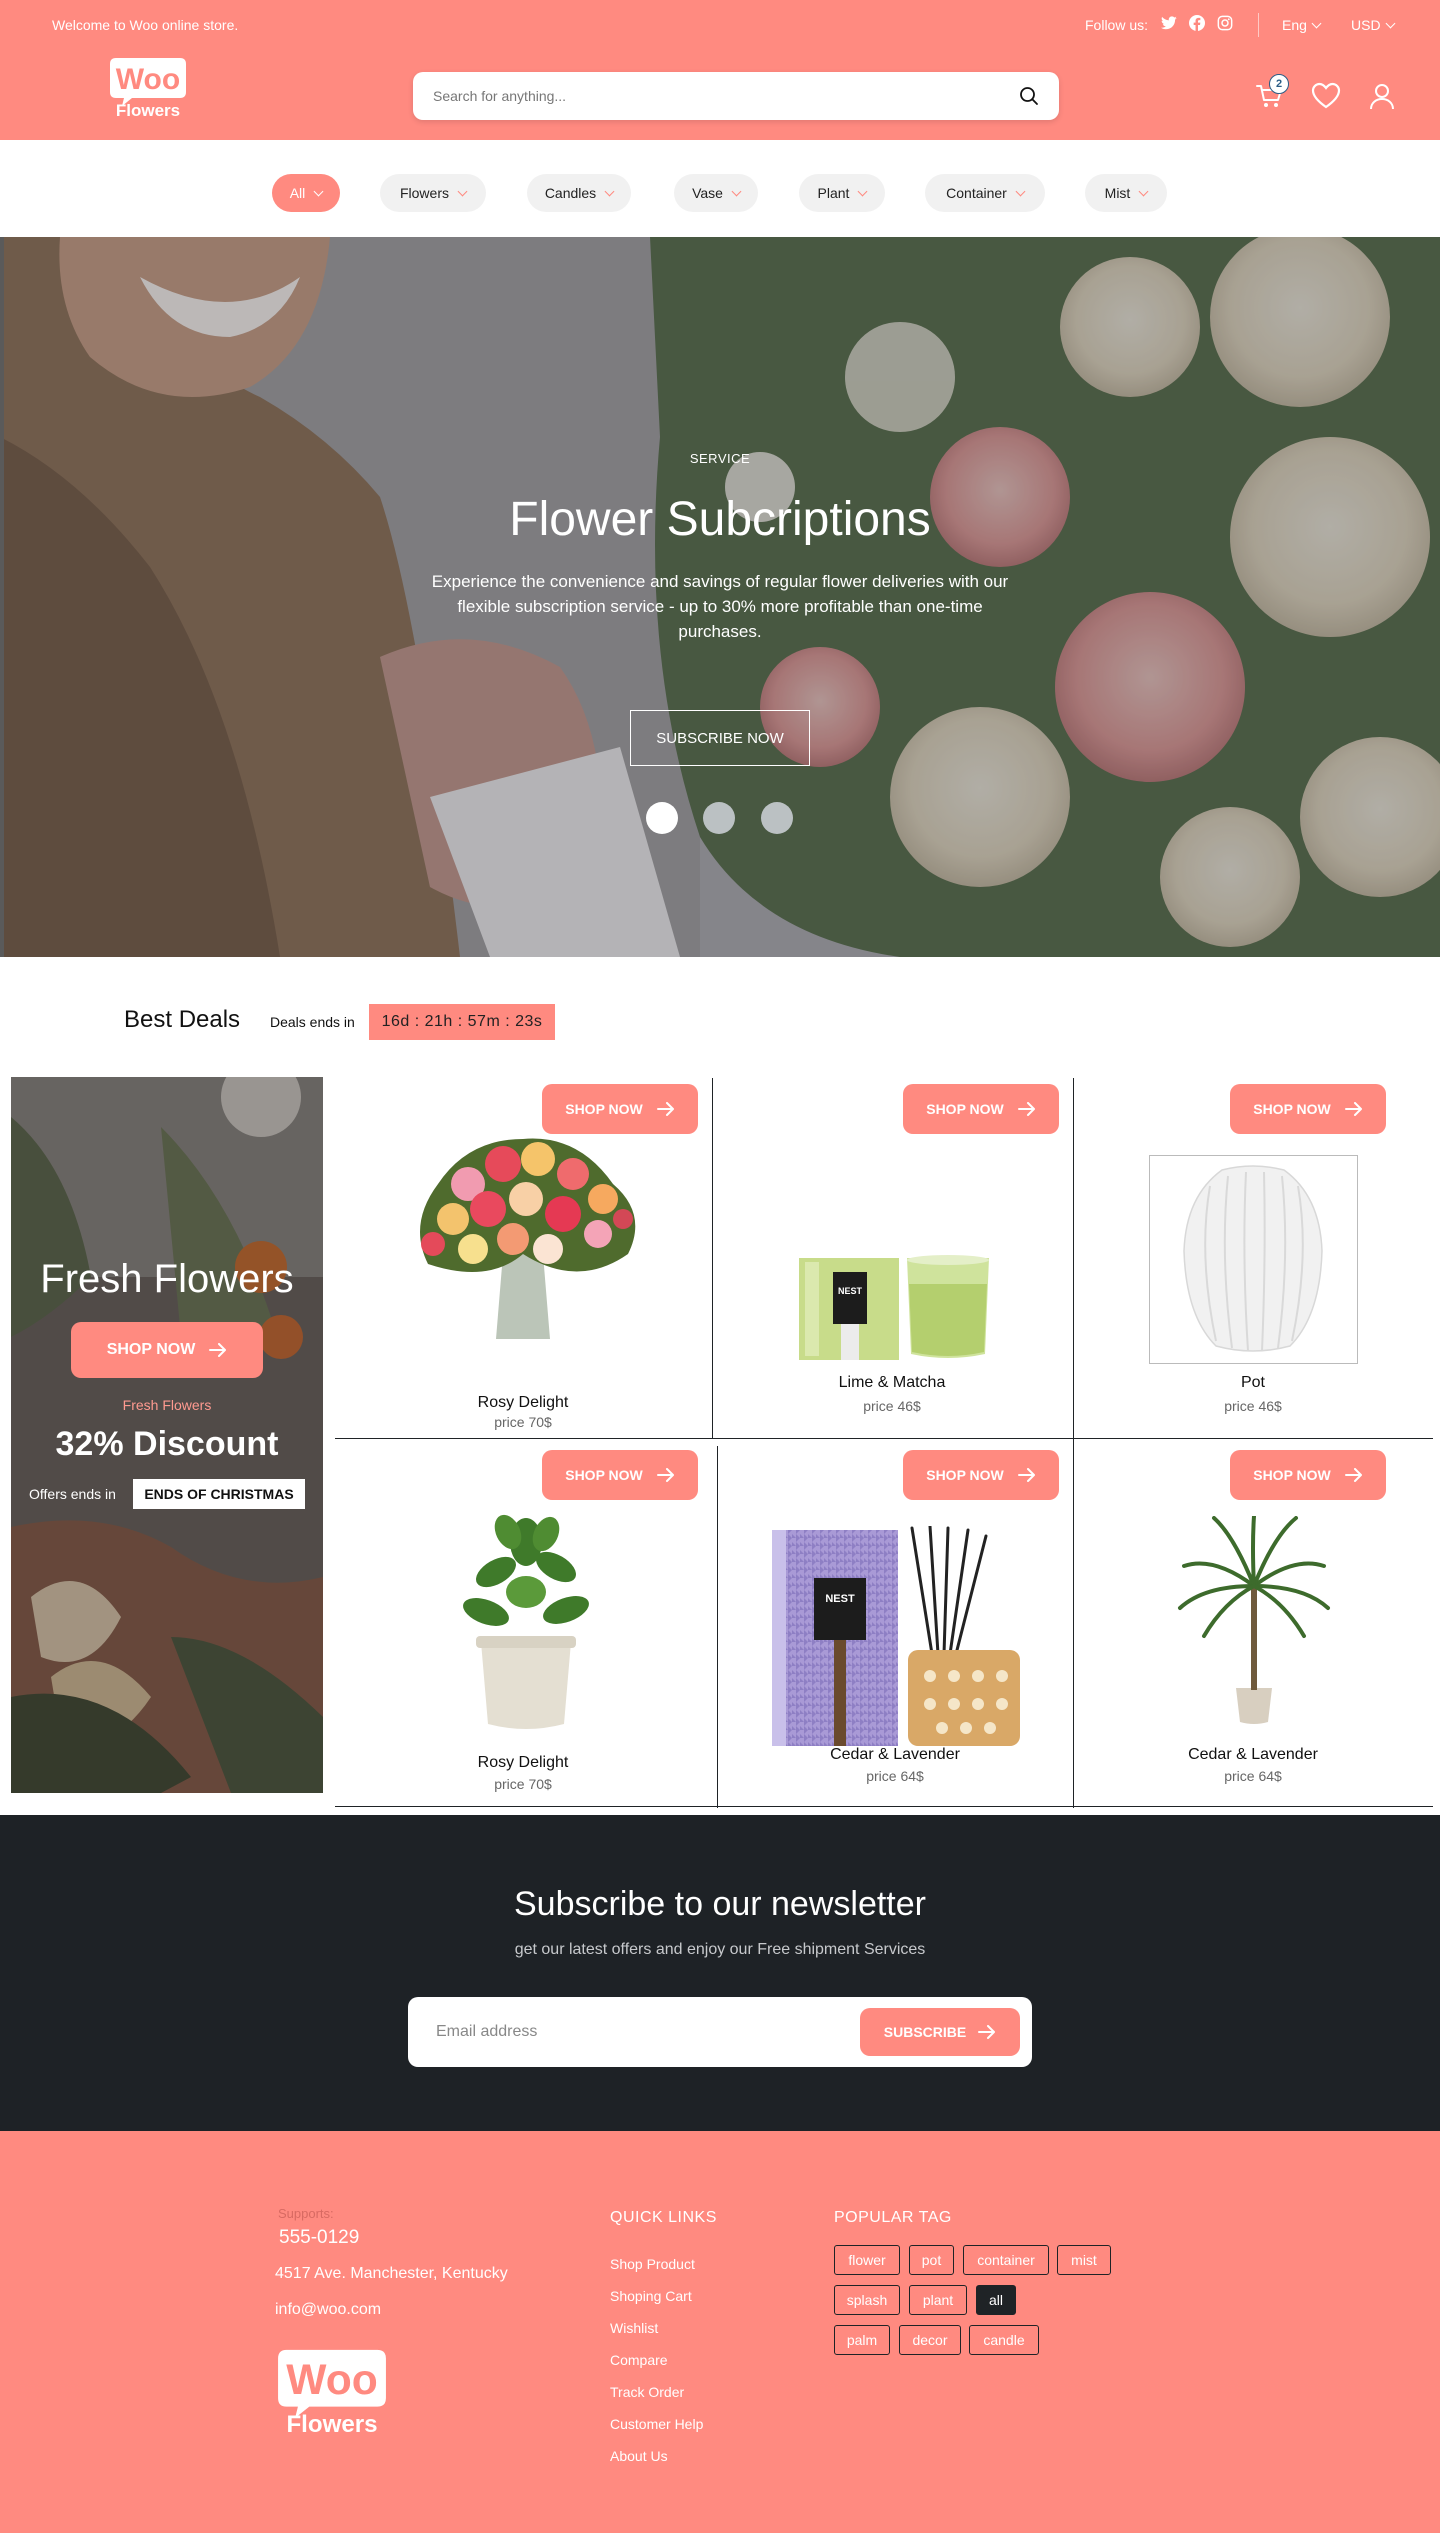  I want to click on product-card: SHOP NOW NEST Cedar & Lavender price 64$, so click(895, 1625).